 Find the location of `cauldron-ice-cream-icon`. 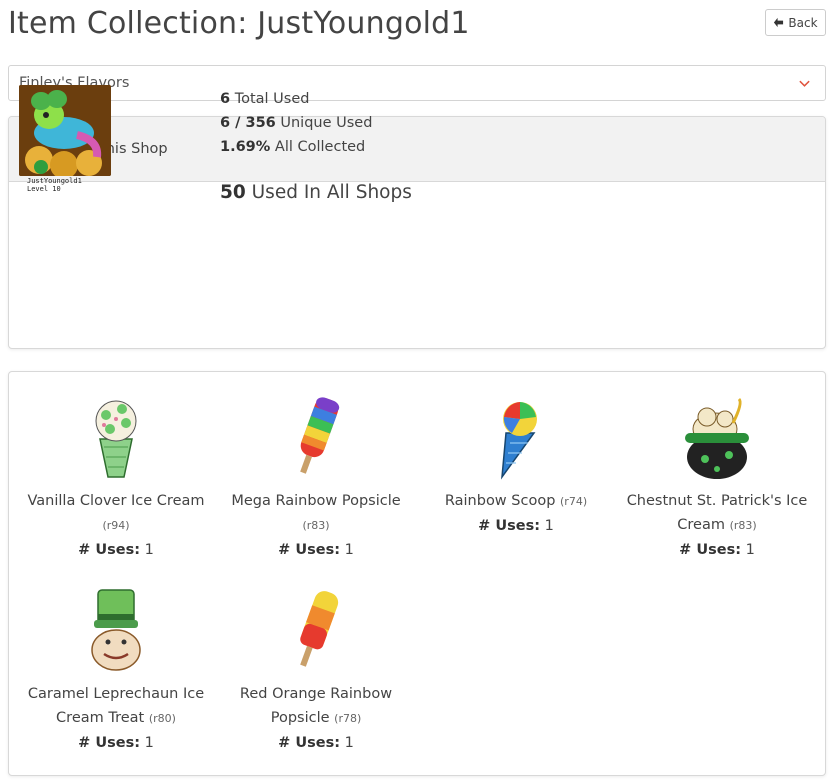

cauldron-ice-cream-icon is located at coordinates (717, 438).